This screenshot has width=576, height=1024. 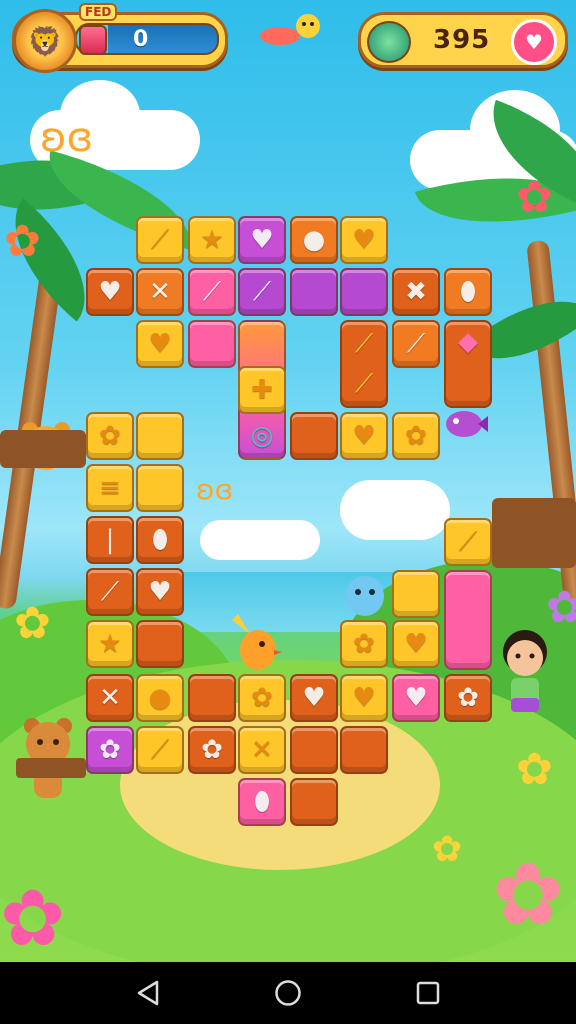 What do you see at coordinates (291, 30) in the screenshot?
I see `mascot-icon` at bounding box center [291, 30].